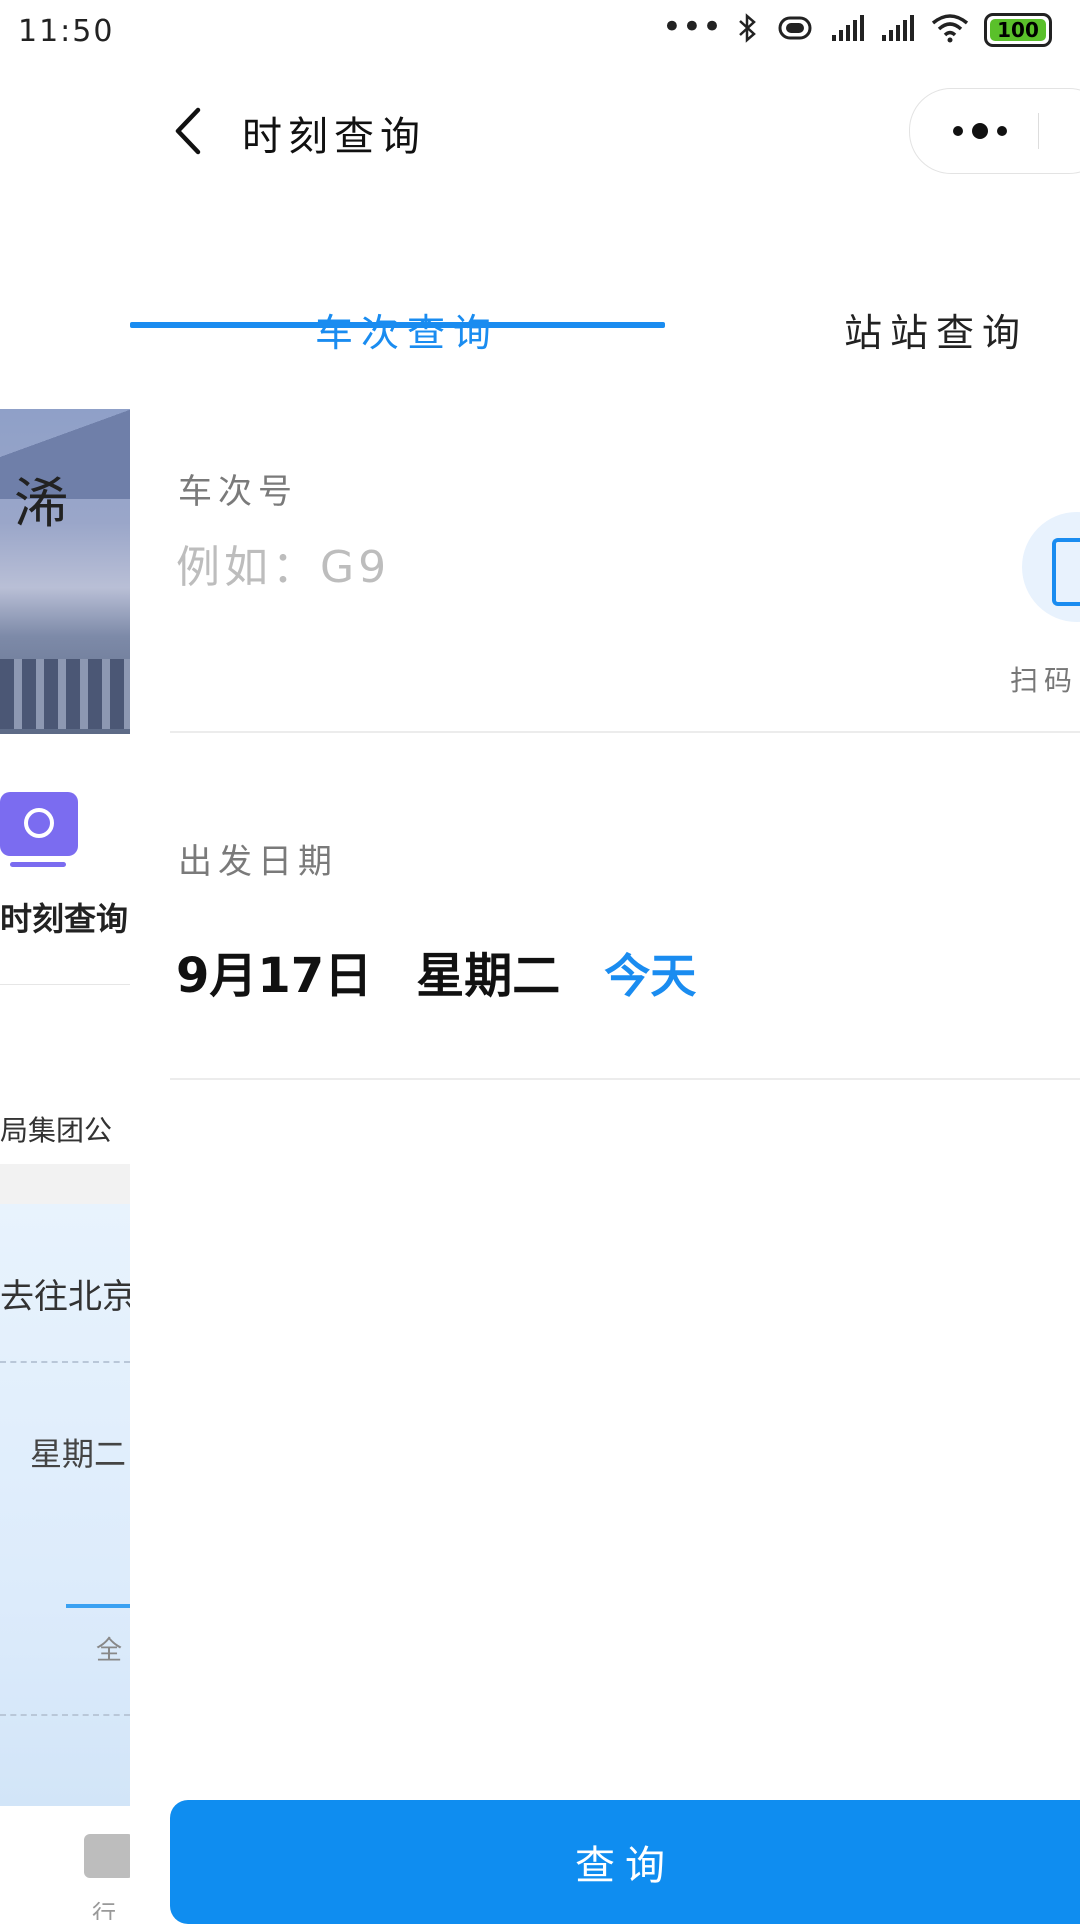 The height and width of the screenshot is (1924, 1080). Describe the element at coordinates (64, 917) in the screenshot. I see `timetable-entry-label: 时刻查询` at that location.